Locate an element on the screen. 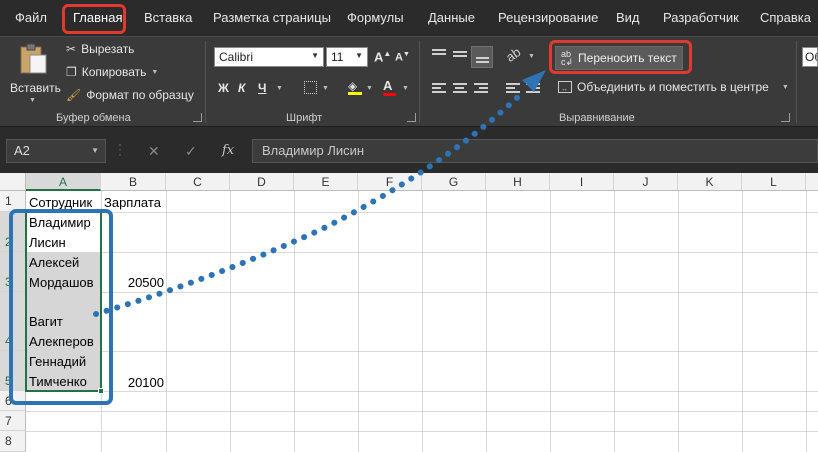 The image size is (818, 452). column-header-h: H is located at coordinates (518, 182).